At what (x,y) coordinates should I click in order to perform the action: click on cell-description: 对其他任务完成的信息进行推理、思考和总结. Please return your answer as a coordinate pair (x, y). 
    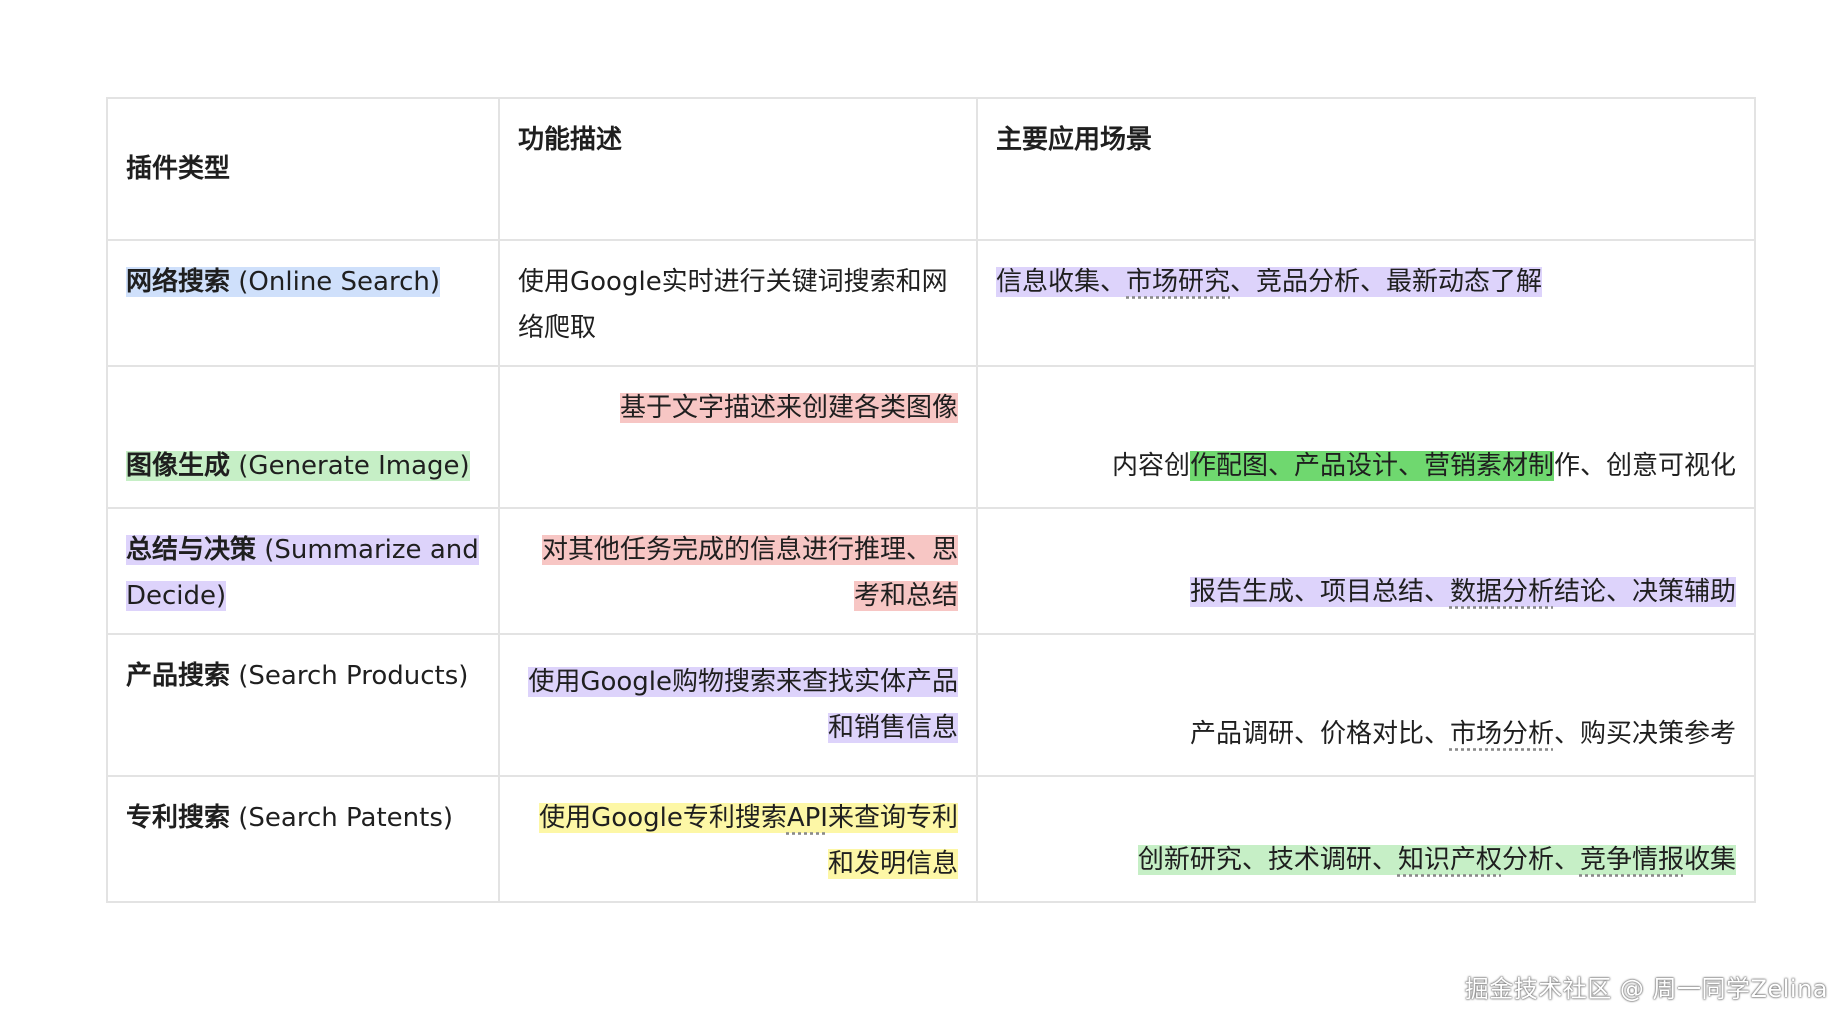
    Looking at the image, I should click on (738, 571).